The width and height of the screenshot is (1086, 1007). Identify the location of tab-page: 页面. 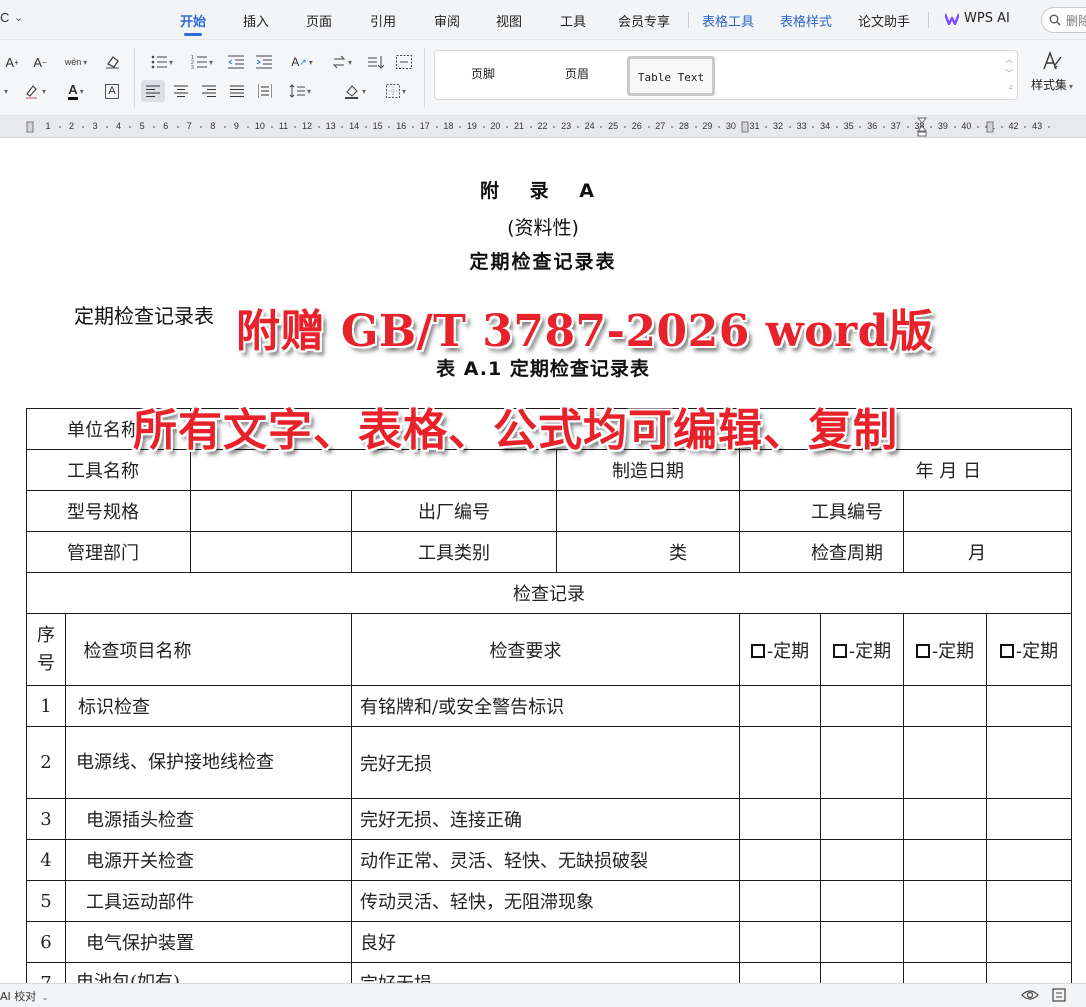
(319, 20).